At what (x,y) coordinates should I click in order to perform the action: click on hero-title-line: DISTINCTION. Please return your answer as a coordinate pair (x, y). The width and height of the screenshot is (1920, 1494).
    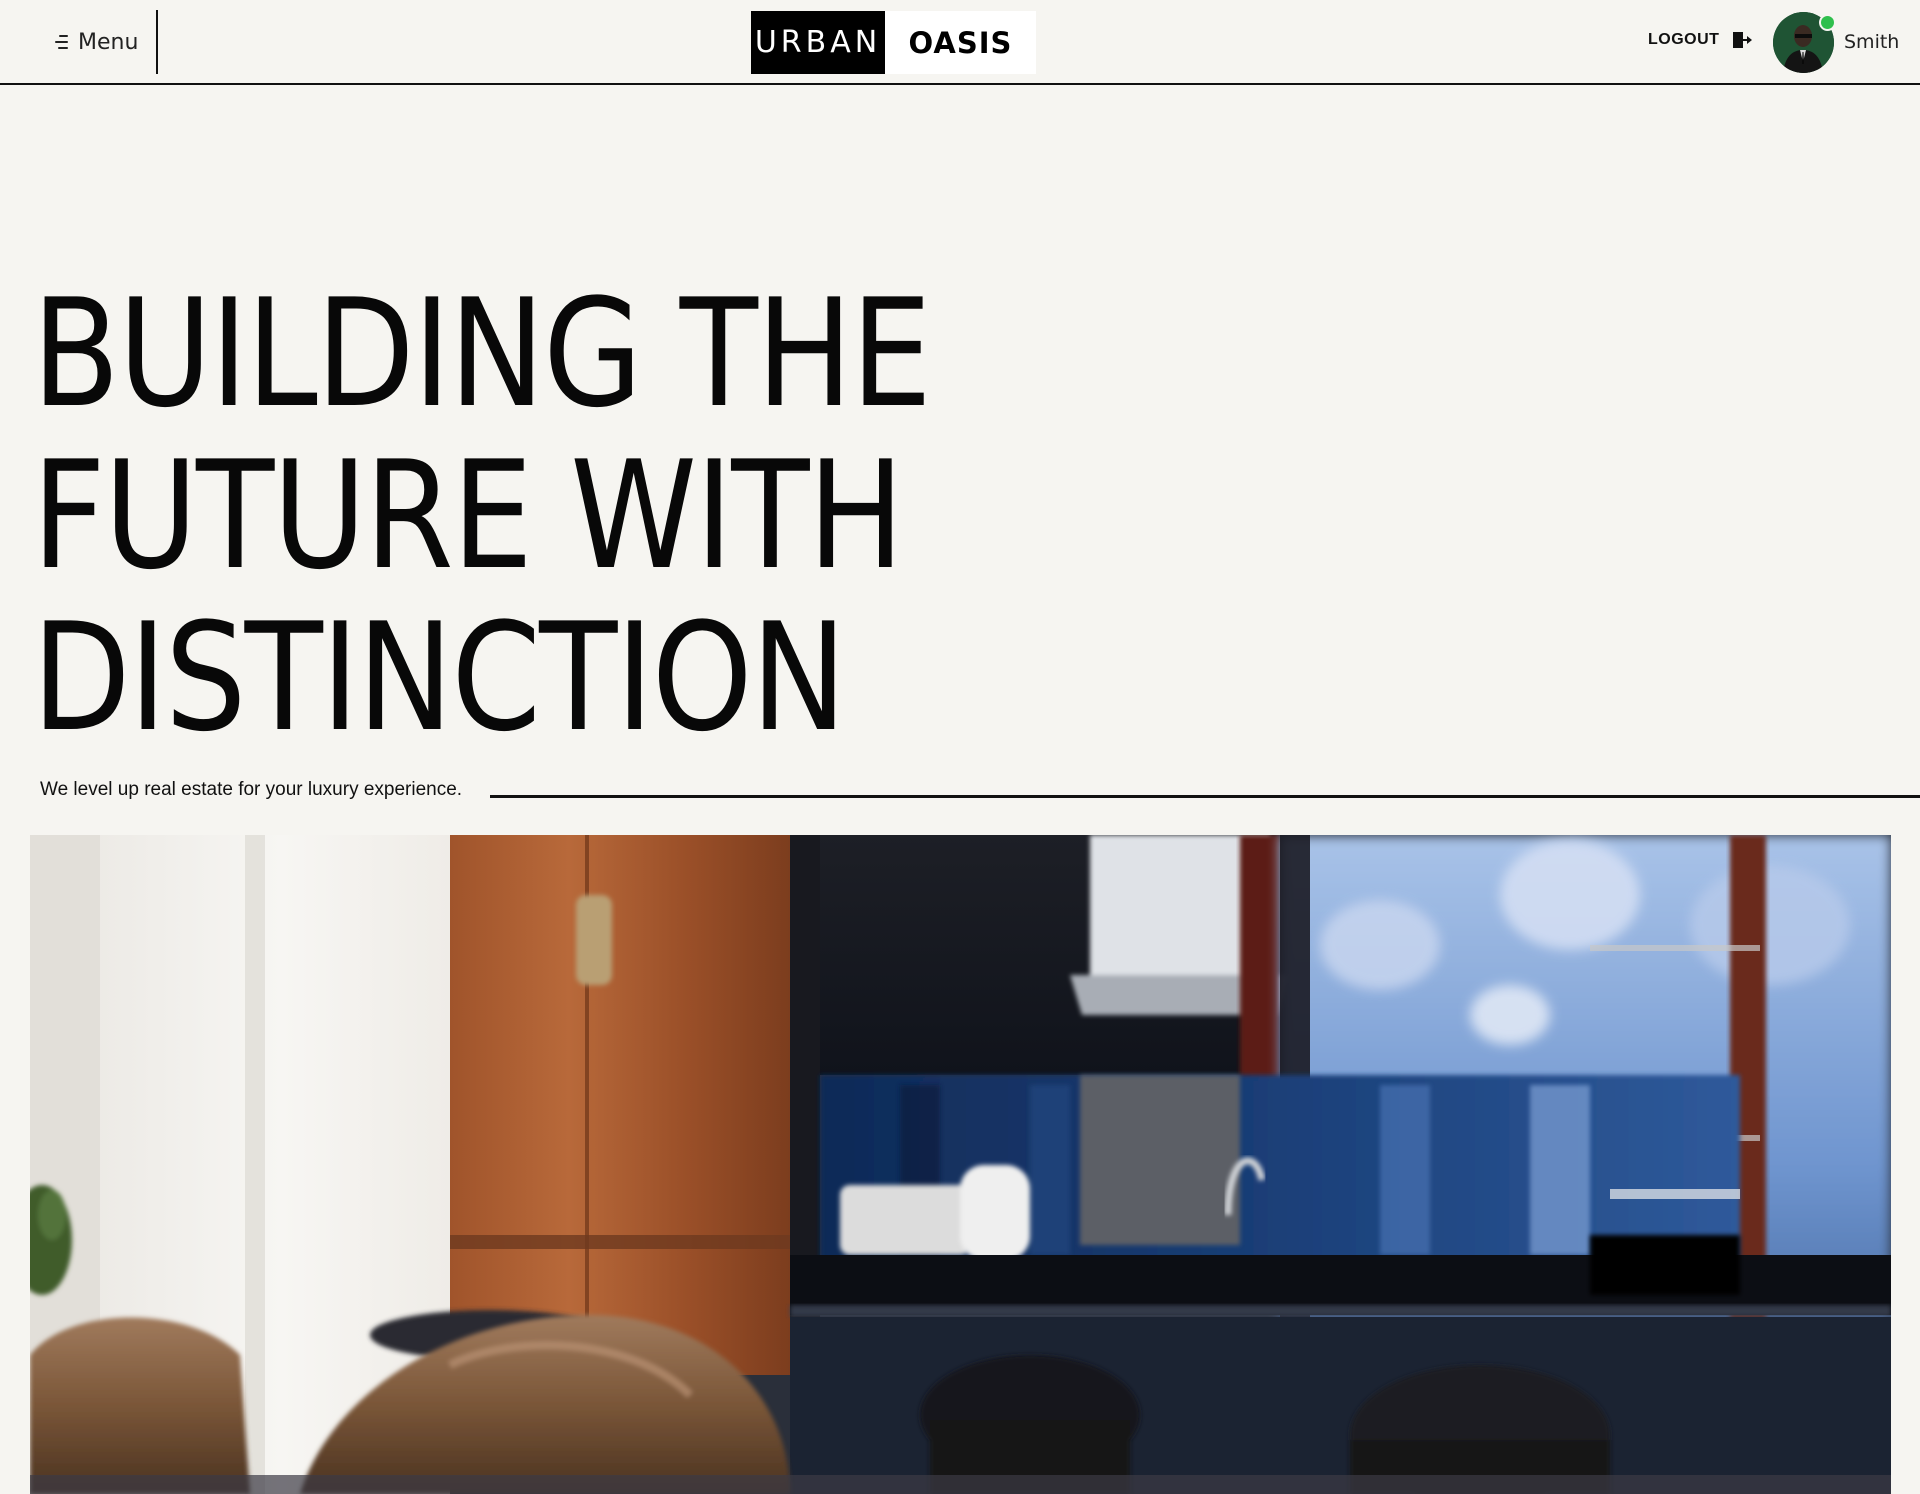
    Looking at the image, I should click on (439, 678).